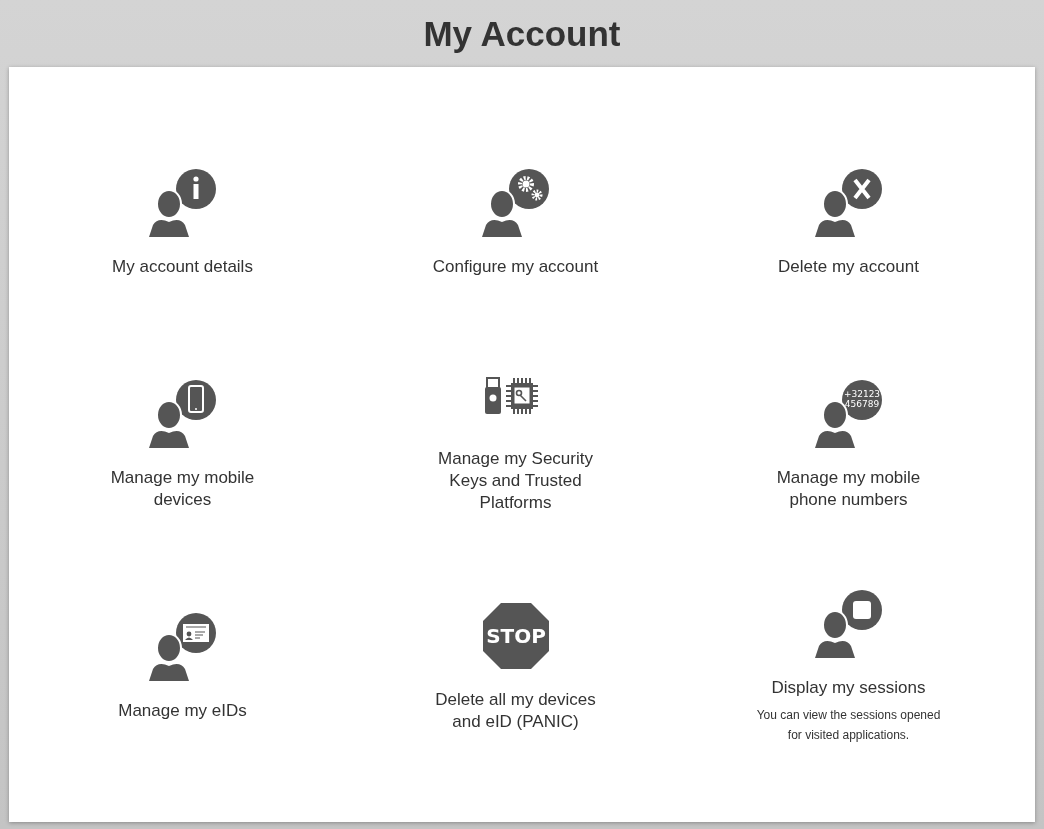  I want to click on tile-label: Display my sessions, so click(848, 688).